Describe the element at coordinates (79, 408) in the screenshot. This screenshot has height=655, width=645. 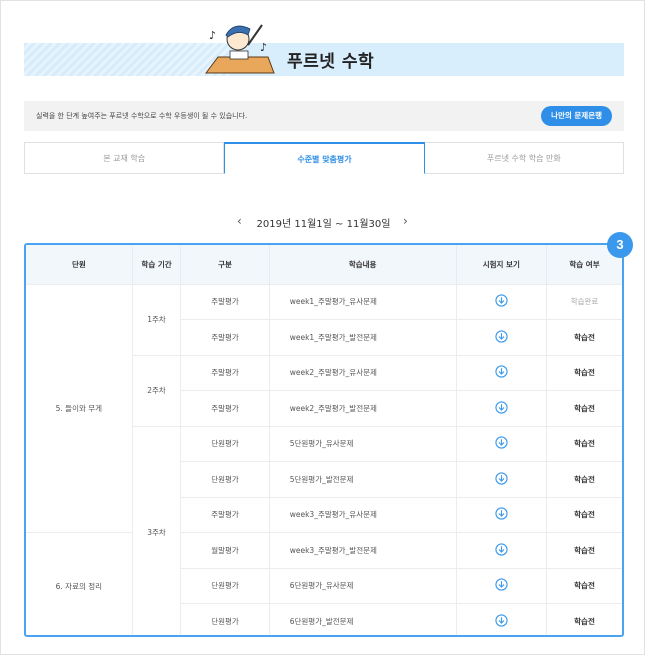
I see `unit-cell: 5. 들이와 무게` at that location.